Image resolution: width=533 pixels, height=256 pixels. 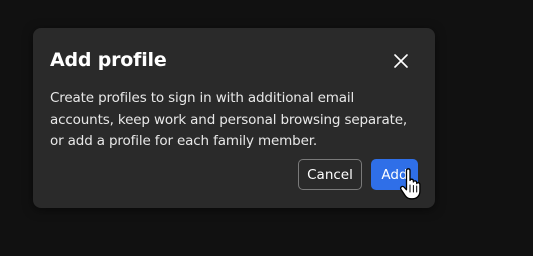 What do you see at coordinates (108, 60) in the screenshot?
I see `dialog-title: Add profile` at bounding box center [108, 60].